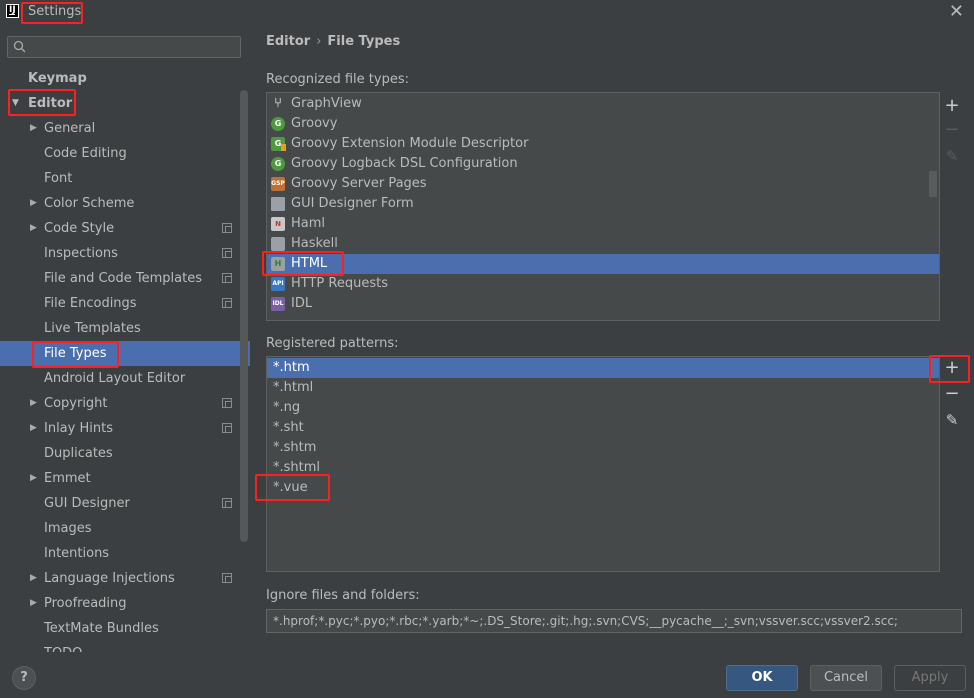  I want to click on sidebar-item: ▶ Language Injections, so click(120, 578).